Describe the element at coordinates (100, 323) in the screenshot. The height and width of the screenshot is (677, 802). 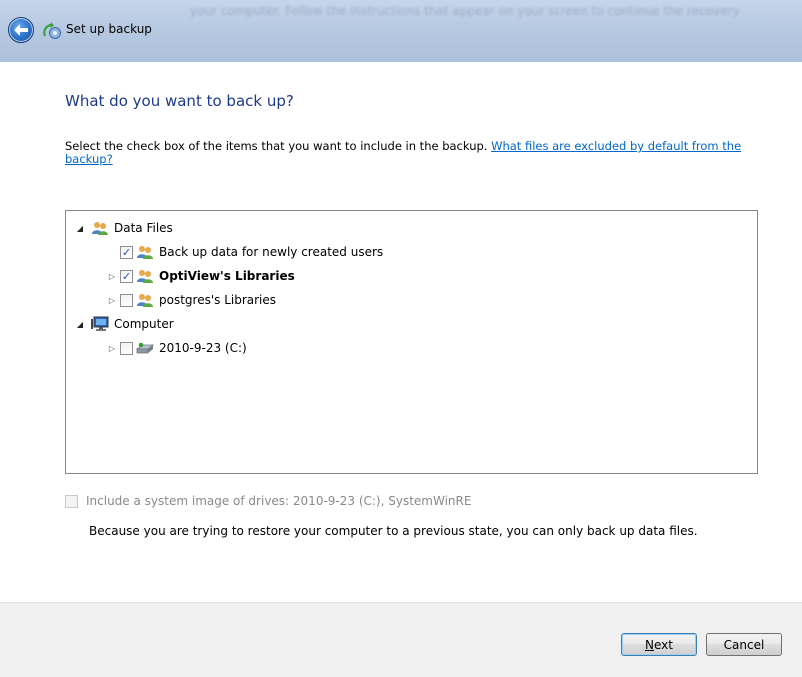
I see `computer-icon` at that location.